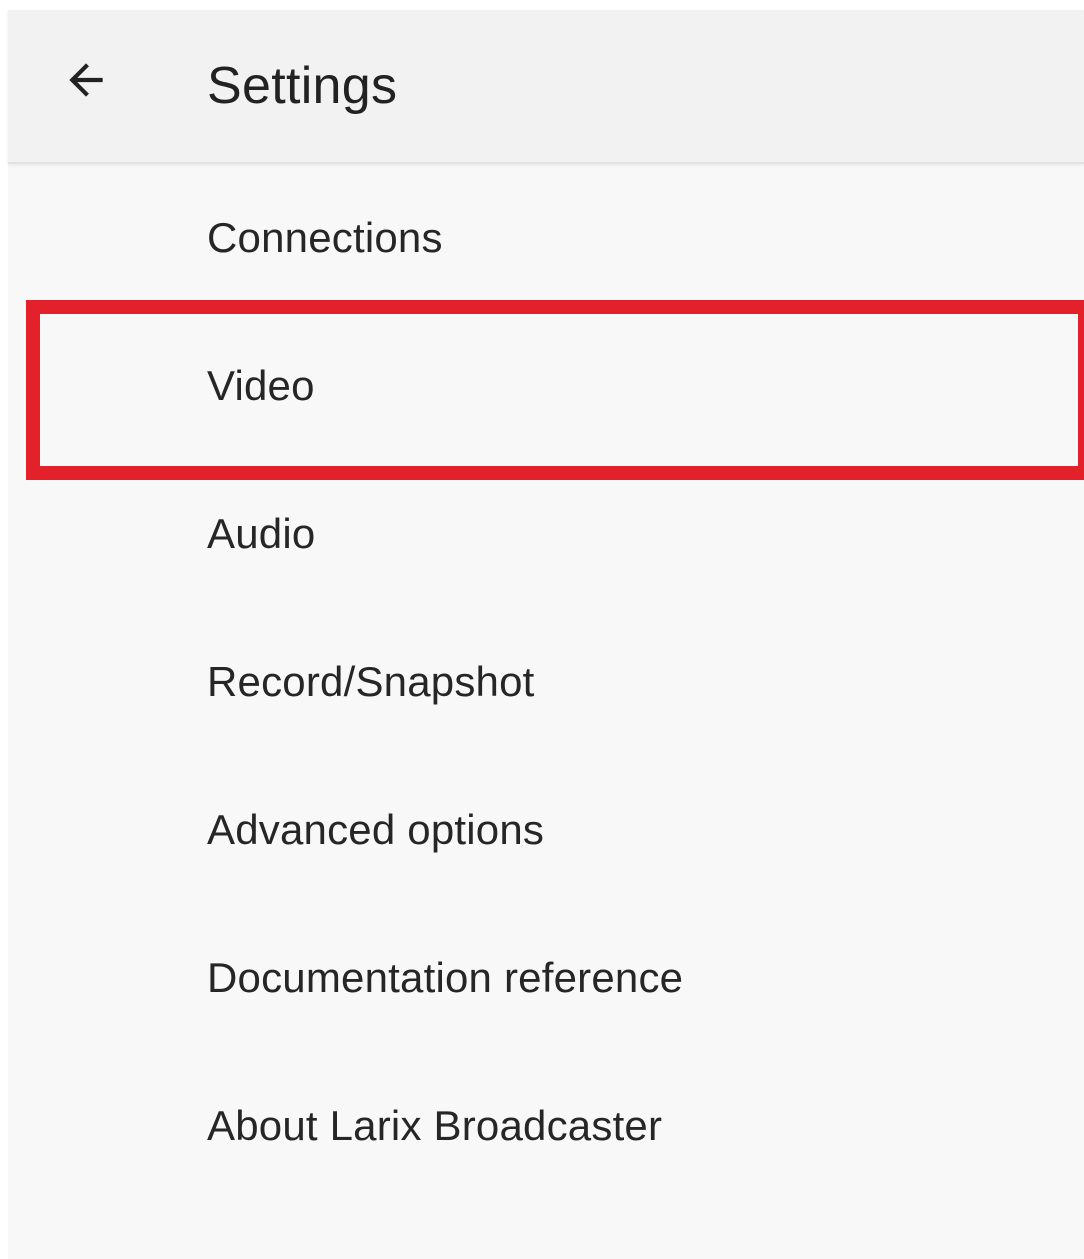  What do you see at coordinates (546, 534) in the screenshot?
I see `menu-item-audio: Audio` at bounding box center [546, 534].